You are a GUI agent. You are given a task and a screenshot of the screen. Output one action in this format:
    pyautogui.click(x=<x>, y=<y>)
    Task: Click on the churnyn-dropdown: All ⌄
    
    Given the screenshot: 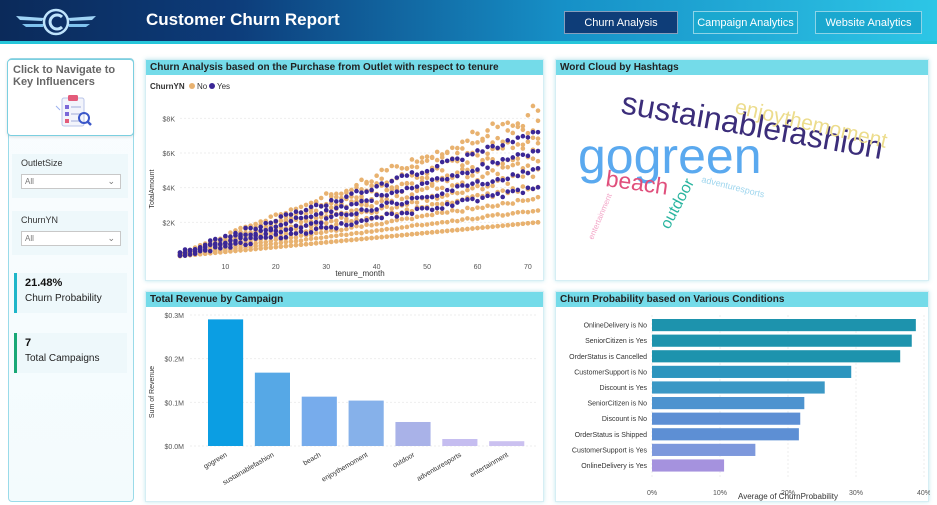 What is the action you would take?
    pyautogui.click(x=71, y=238)
    